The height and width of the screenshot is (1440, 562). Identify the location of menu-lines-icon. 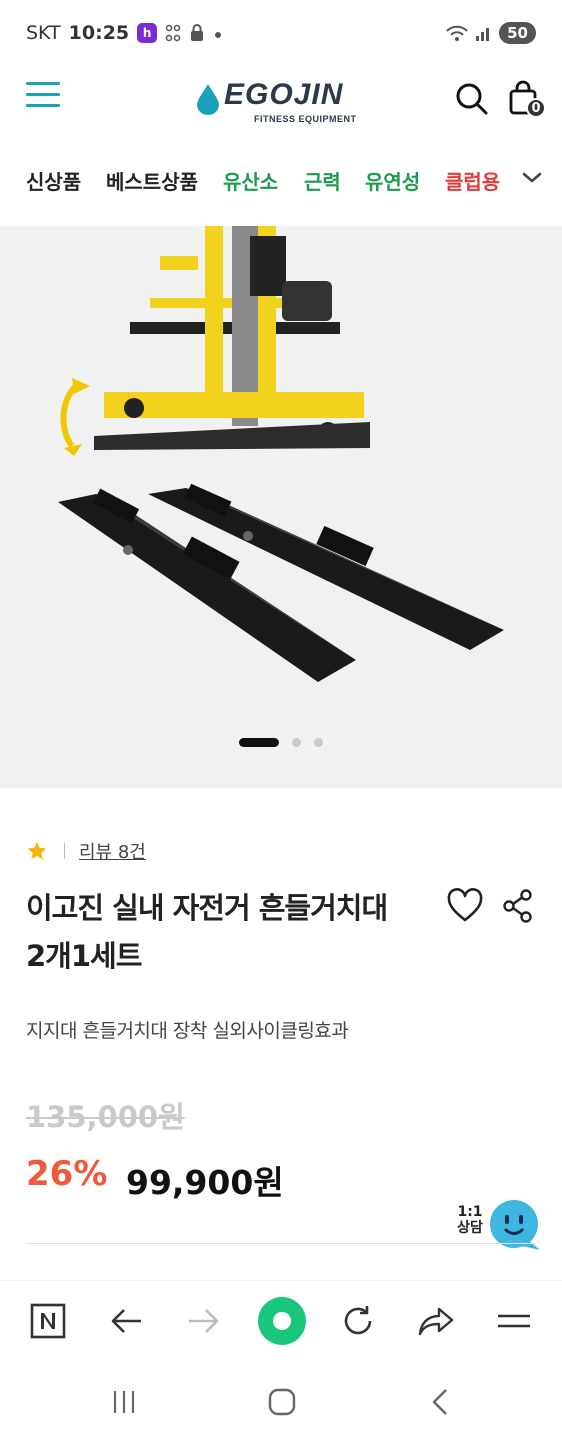
(514, 1321).